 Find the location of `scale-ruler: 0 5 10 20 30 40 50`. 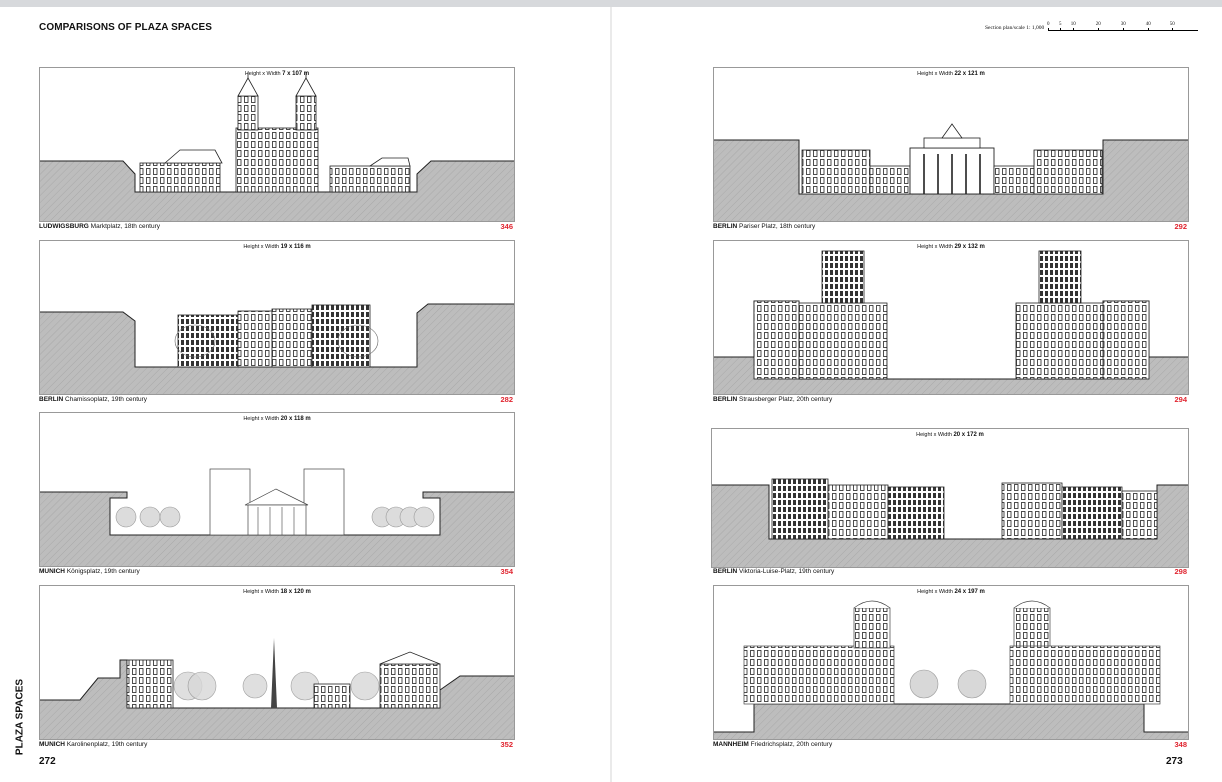

scale-ruler: 0 5 10 20 30 40 50 is located at coordinates (1123, 26).